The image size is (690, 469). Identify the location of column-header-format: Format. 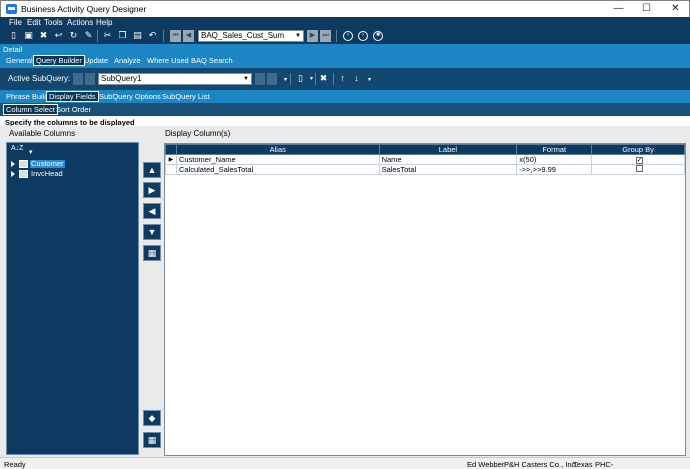
(554, 149).